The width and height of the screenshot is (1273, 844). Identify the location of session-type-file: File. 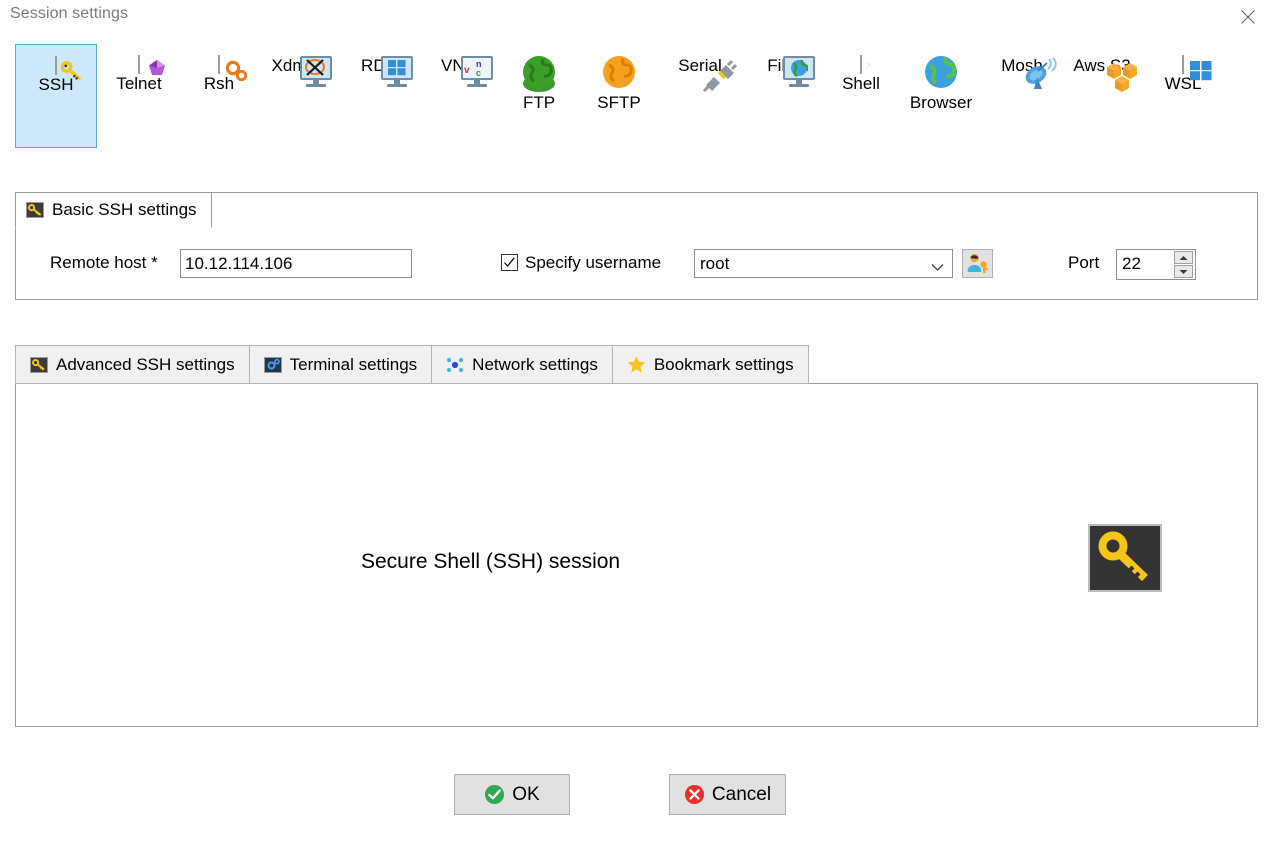
(781, 96).